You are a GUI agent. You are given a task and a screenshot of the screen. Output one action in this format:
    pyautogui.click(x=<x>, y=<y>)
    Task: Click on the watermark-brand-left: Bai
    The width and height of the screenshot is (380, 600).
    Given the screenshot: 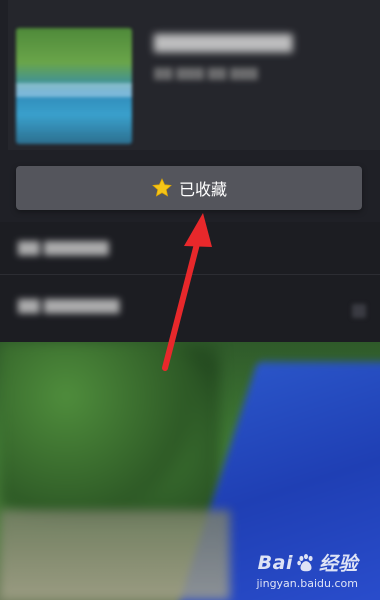 What is the action you would take?
    pyautogui.click(x=275, y=562)
    